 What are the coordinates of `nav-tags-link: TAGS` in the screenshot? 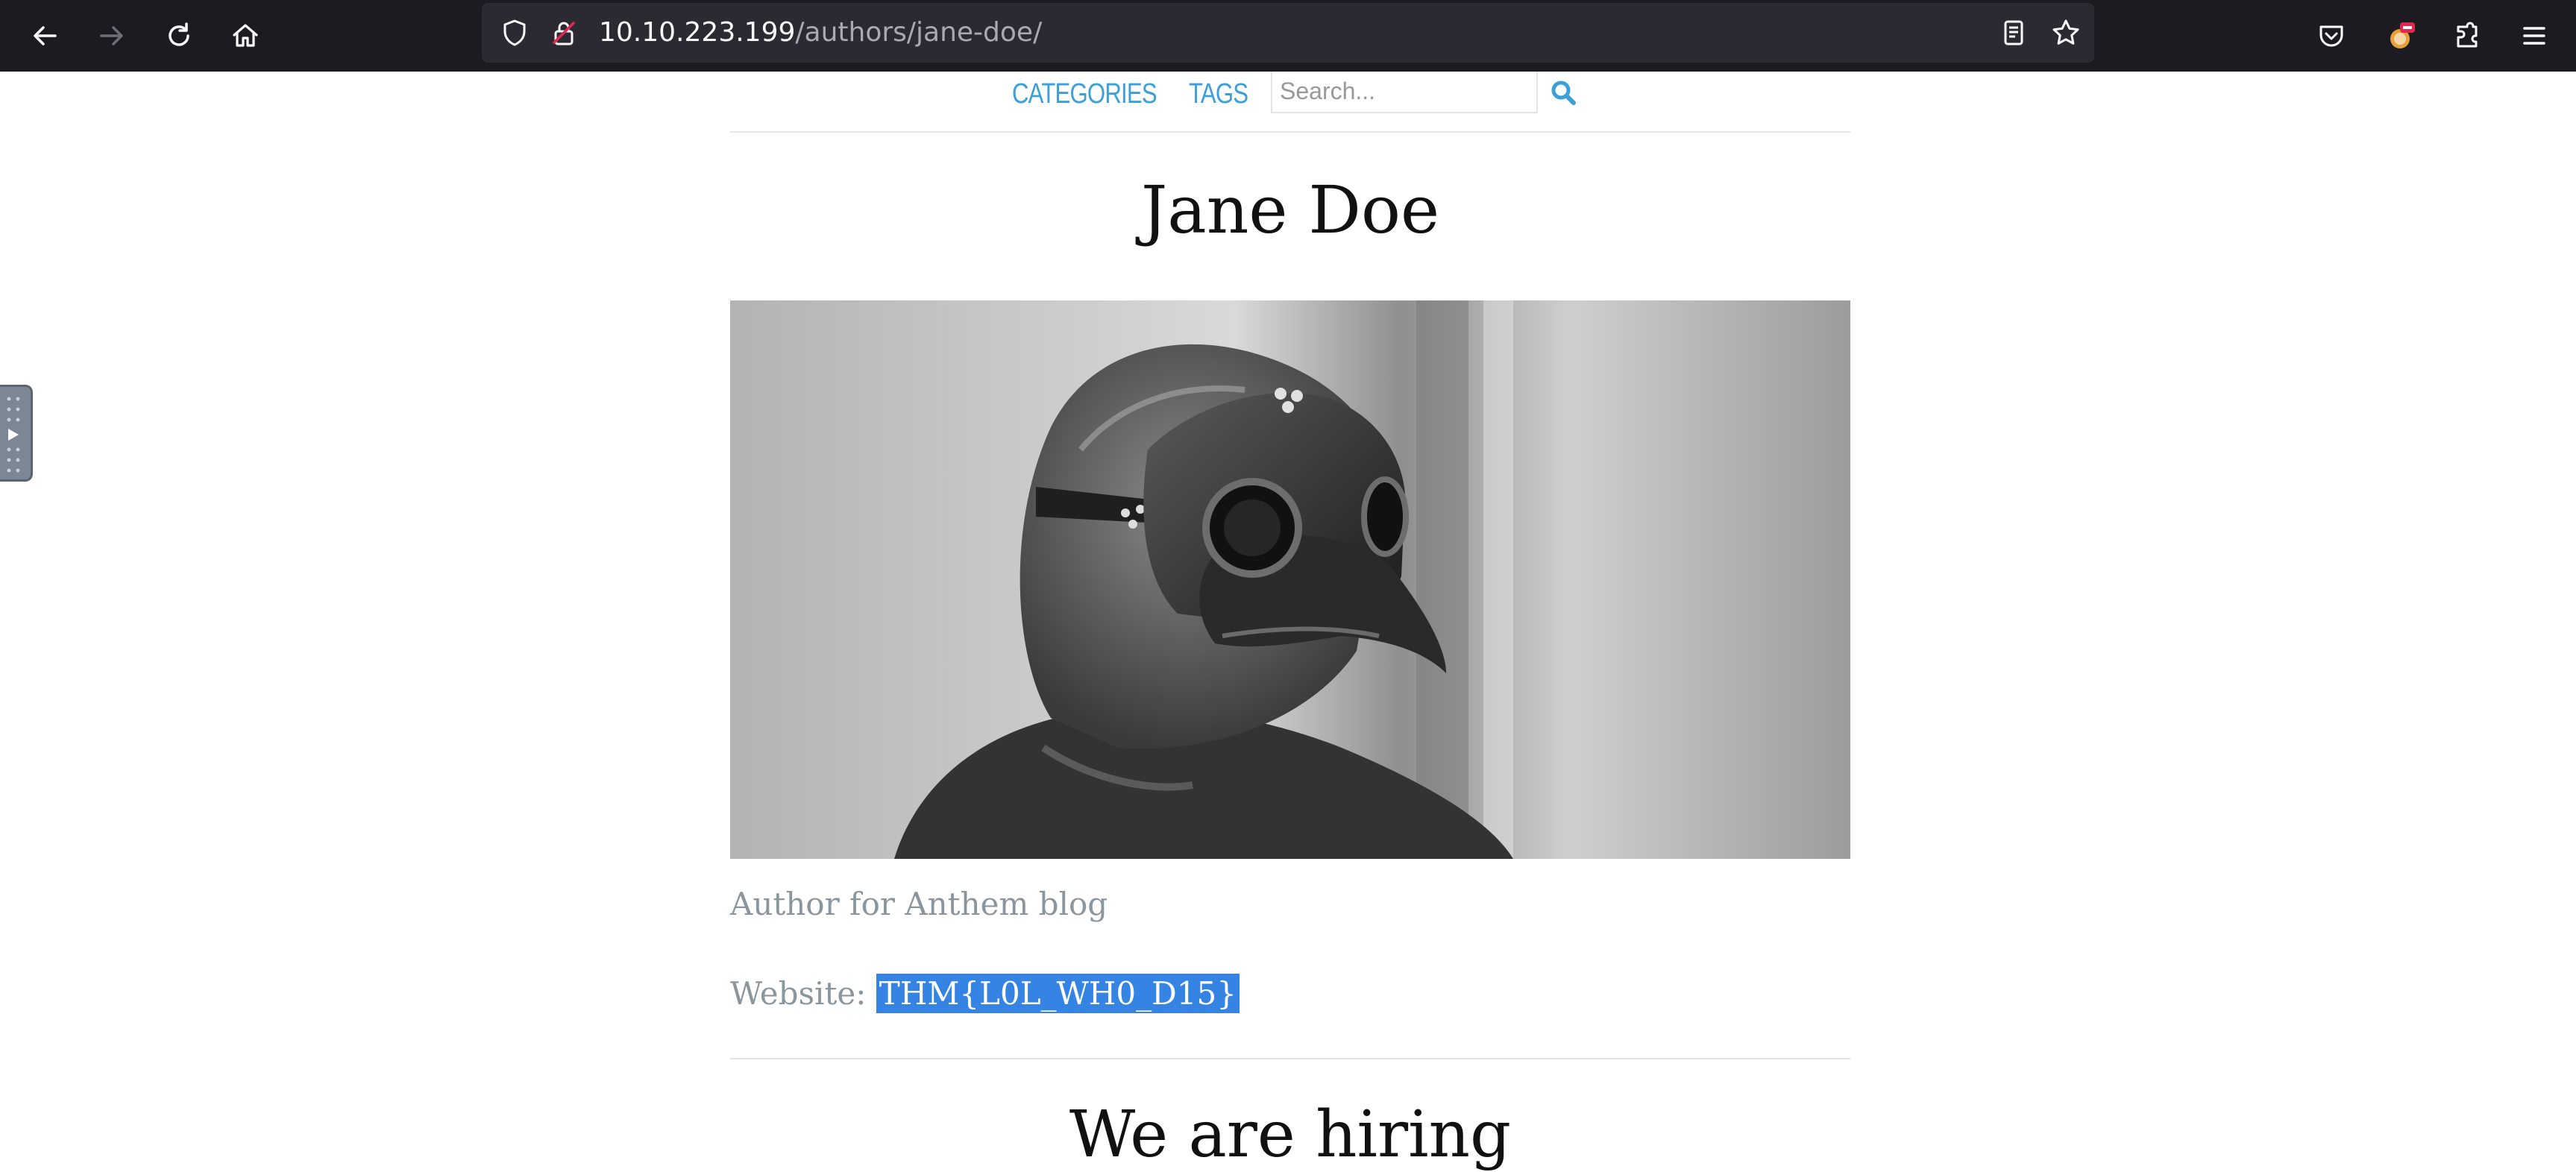 It's located at (1219, 94).